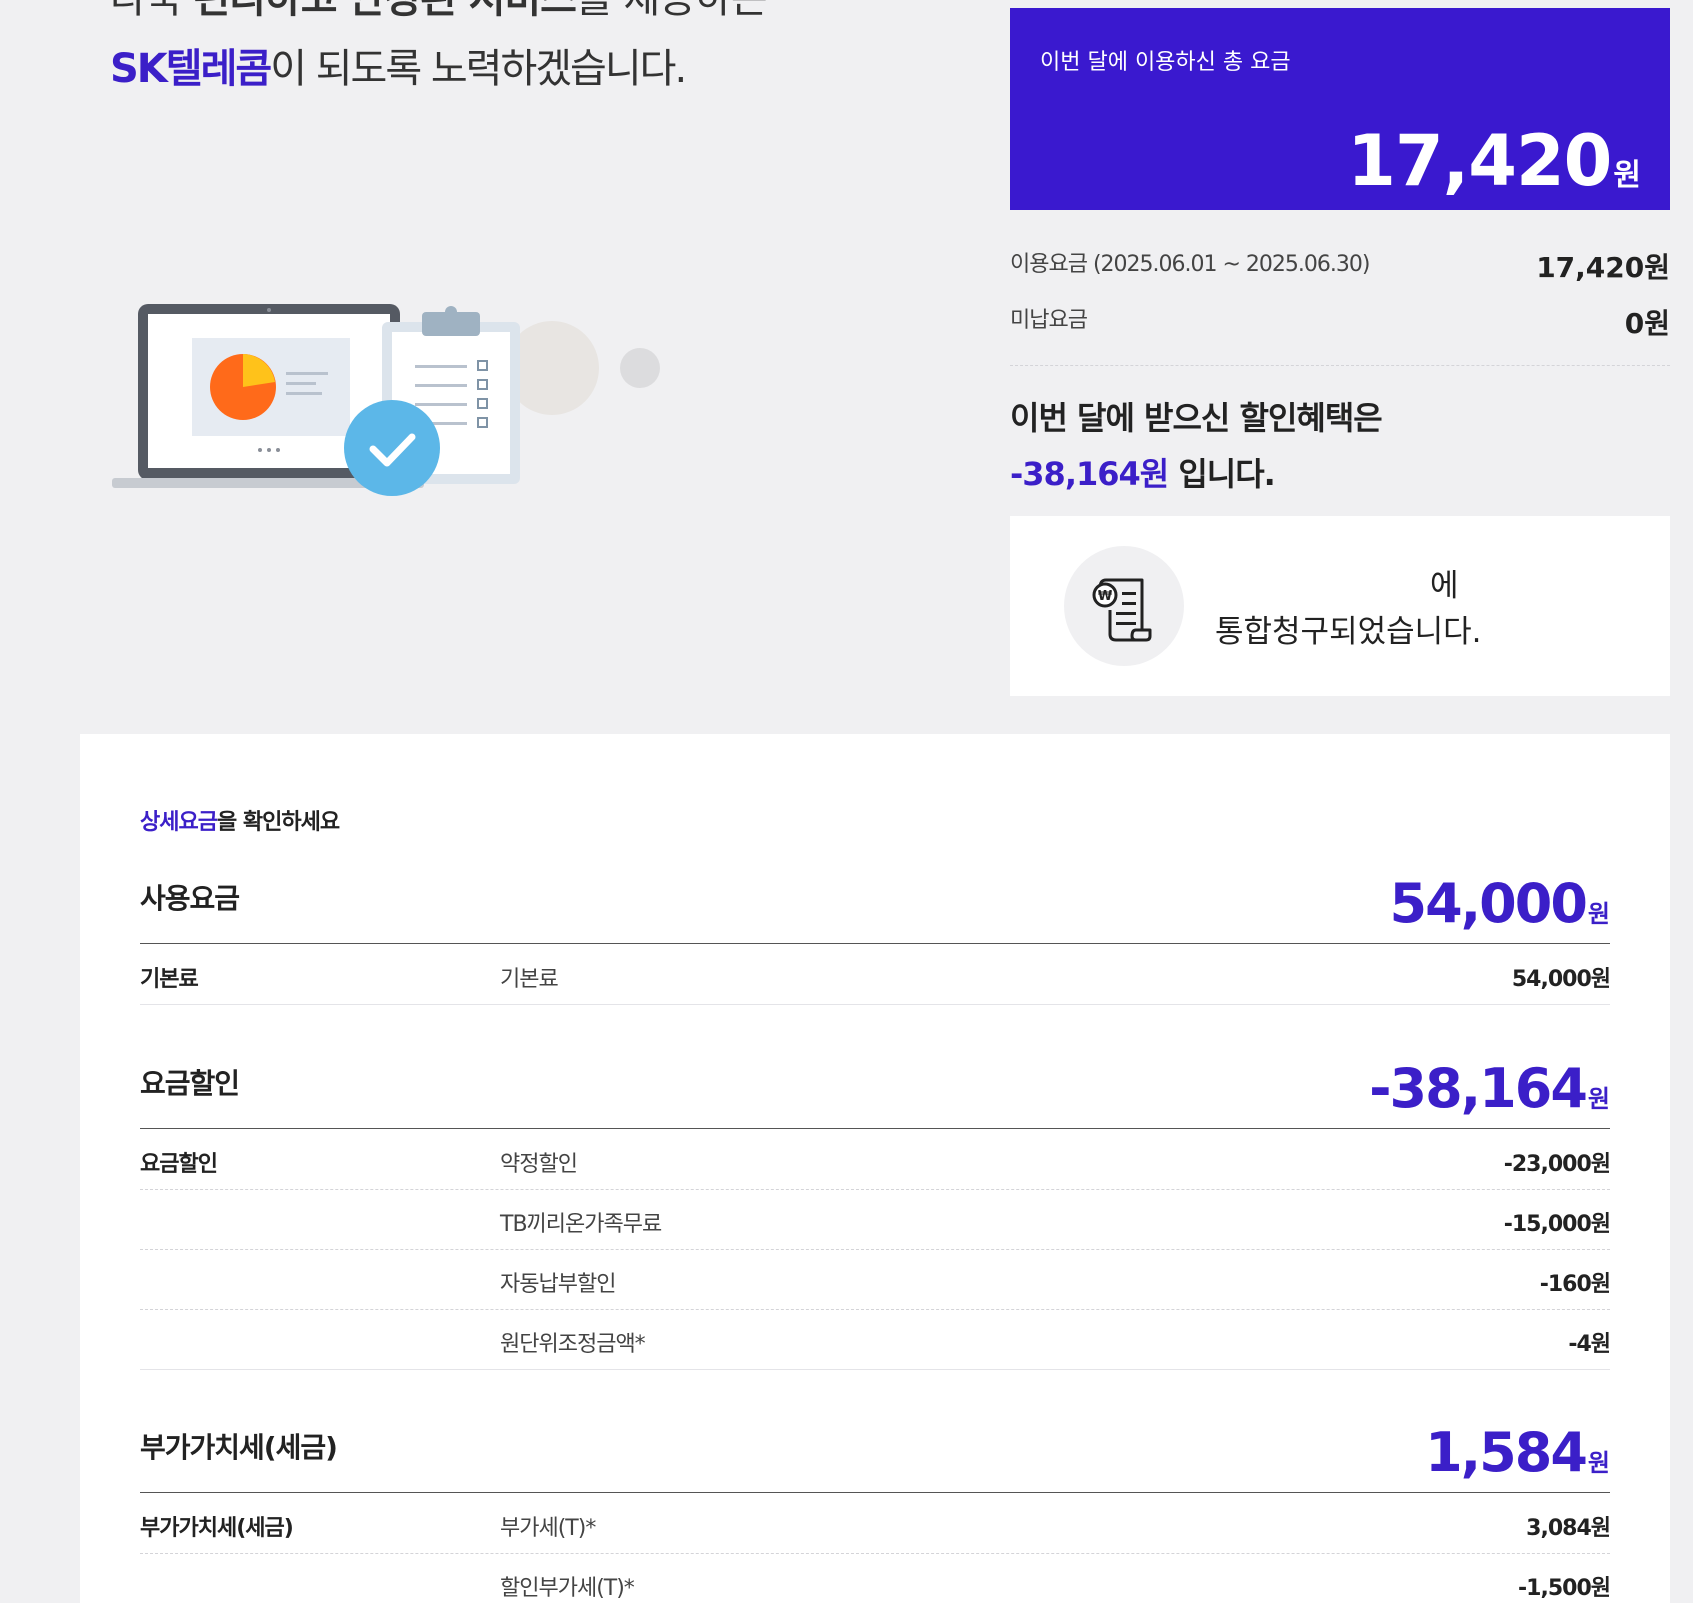 The image size is (1693, 1603). What do you see at coordinates (1561, 979) in the screenshot?
I see `row-value: 54,000원` at bounding box center [1561, 979].